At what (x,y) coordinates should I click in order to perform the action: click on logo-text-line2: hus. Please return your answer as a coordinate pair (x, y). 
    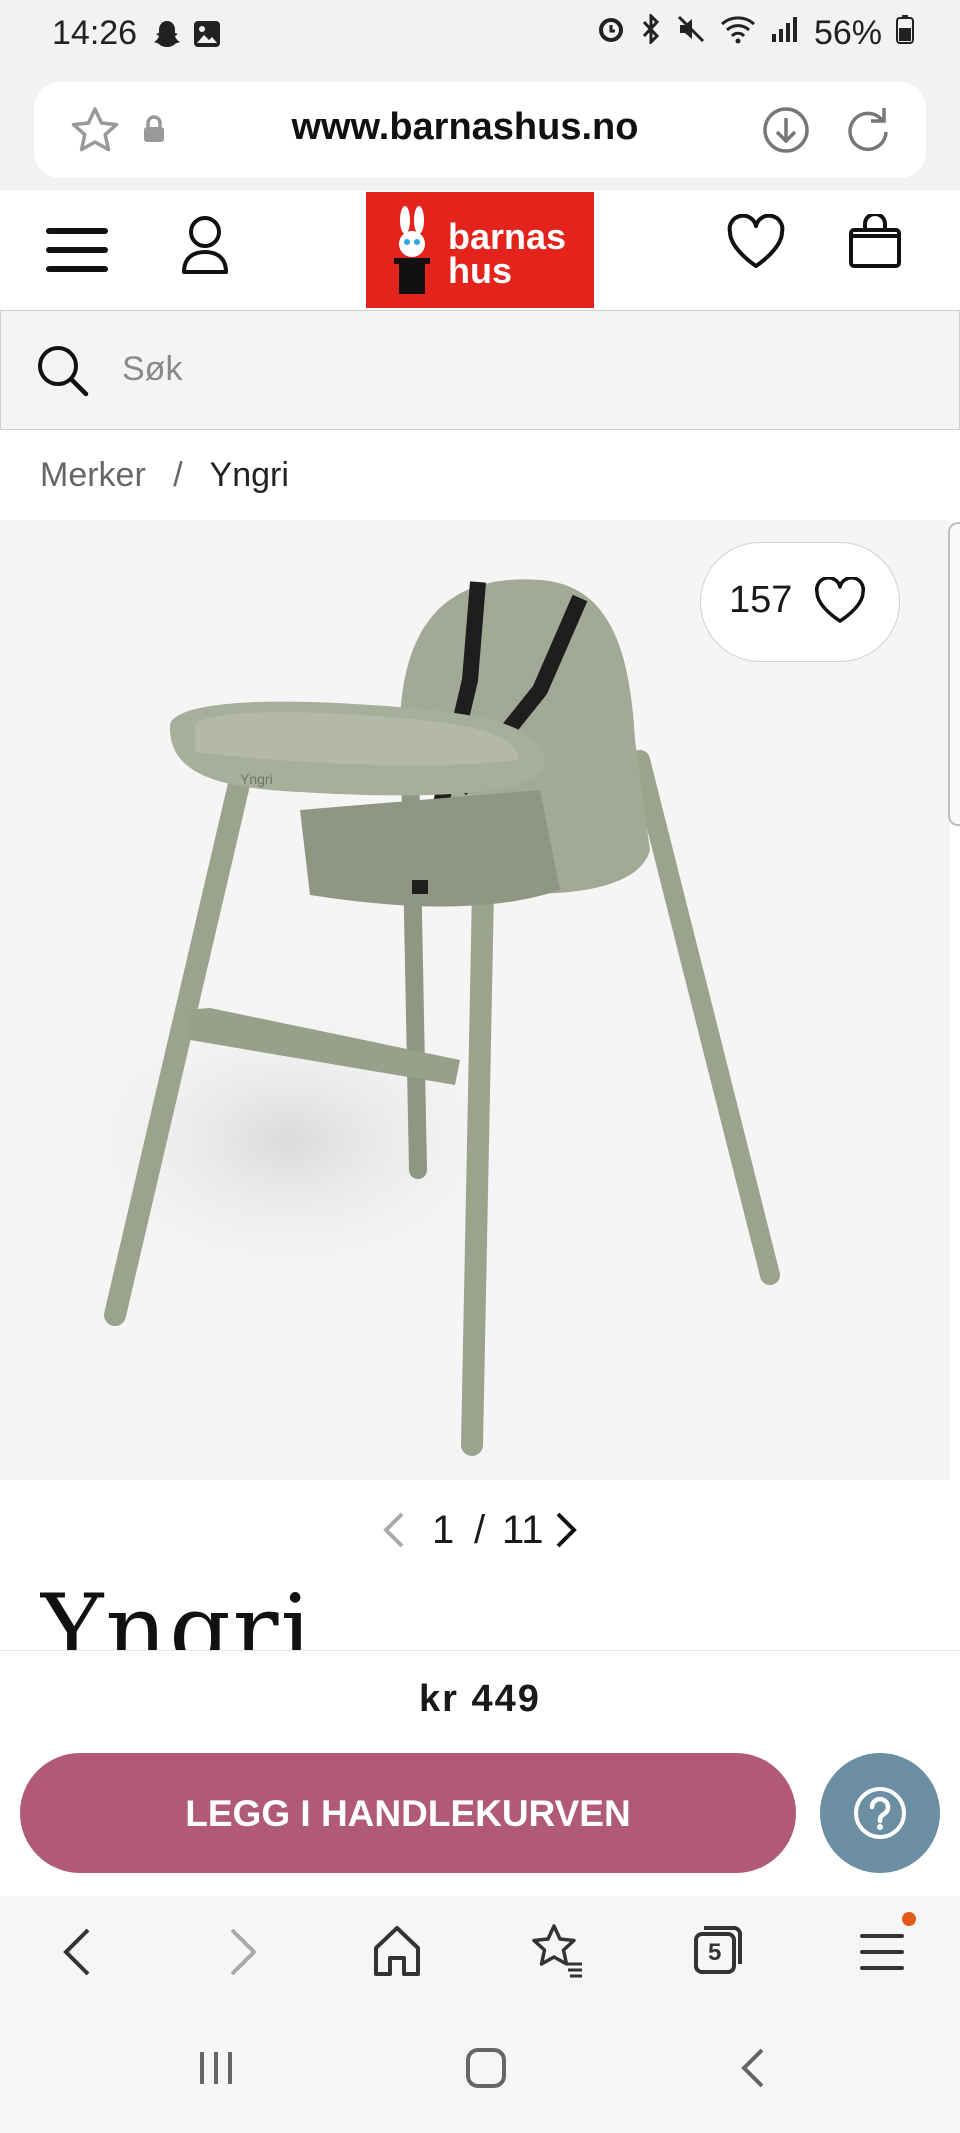
    Looking at the image, I should click on (480, 270).